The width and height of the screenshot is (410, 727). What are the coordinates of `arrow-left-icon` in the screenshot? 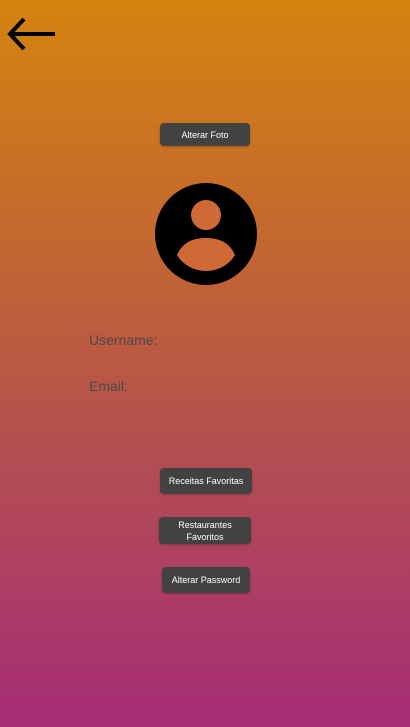 It's located at (32, 34).